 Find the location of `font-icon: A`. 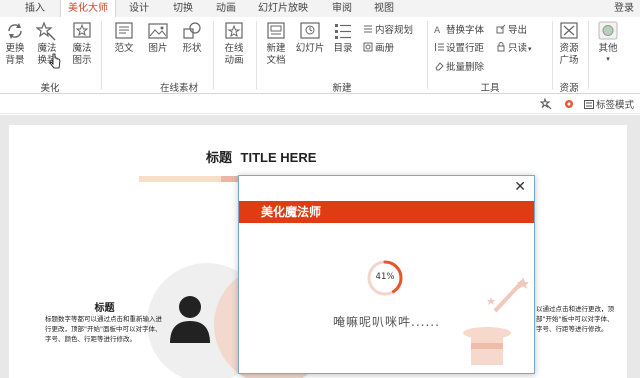

font-icon: A is located at coordinates (437, 30).